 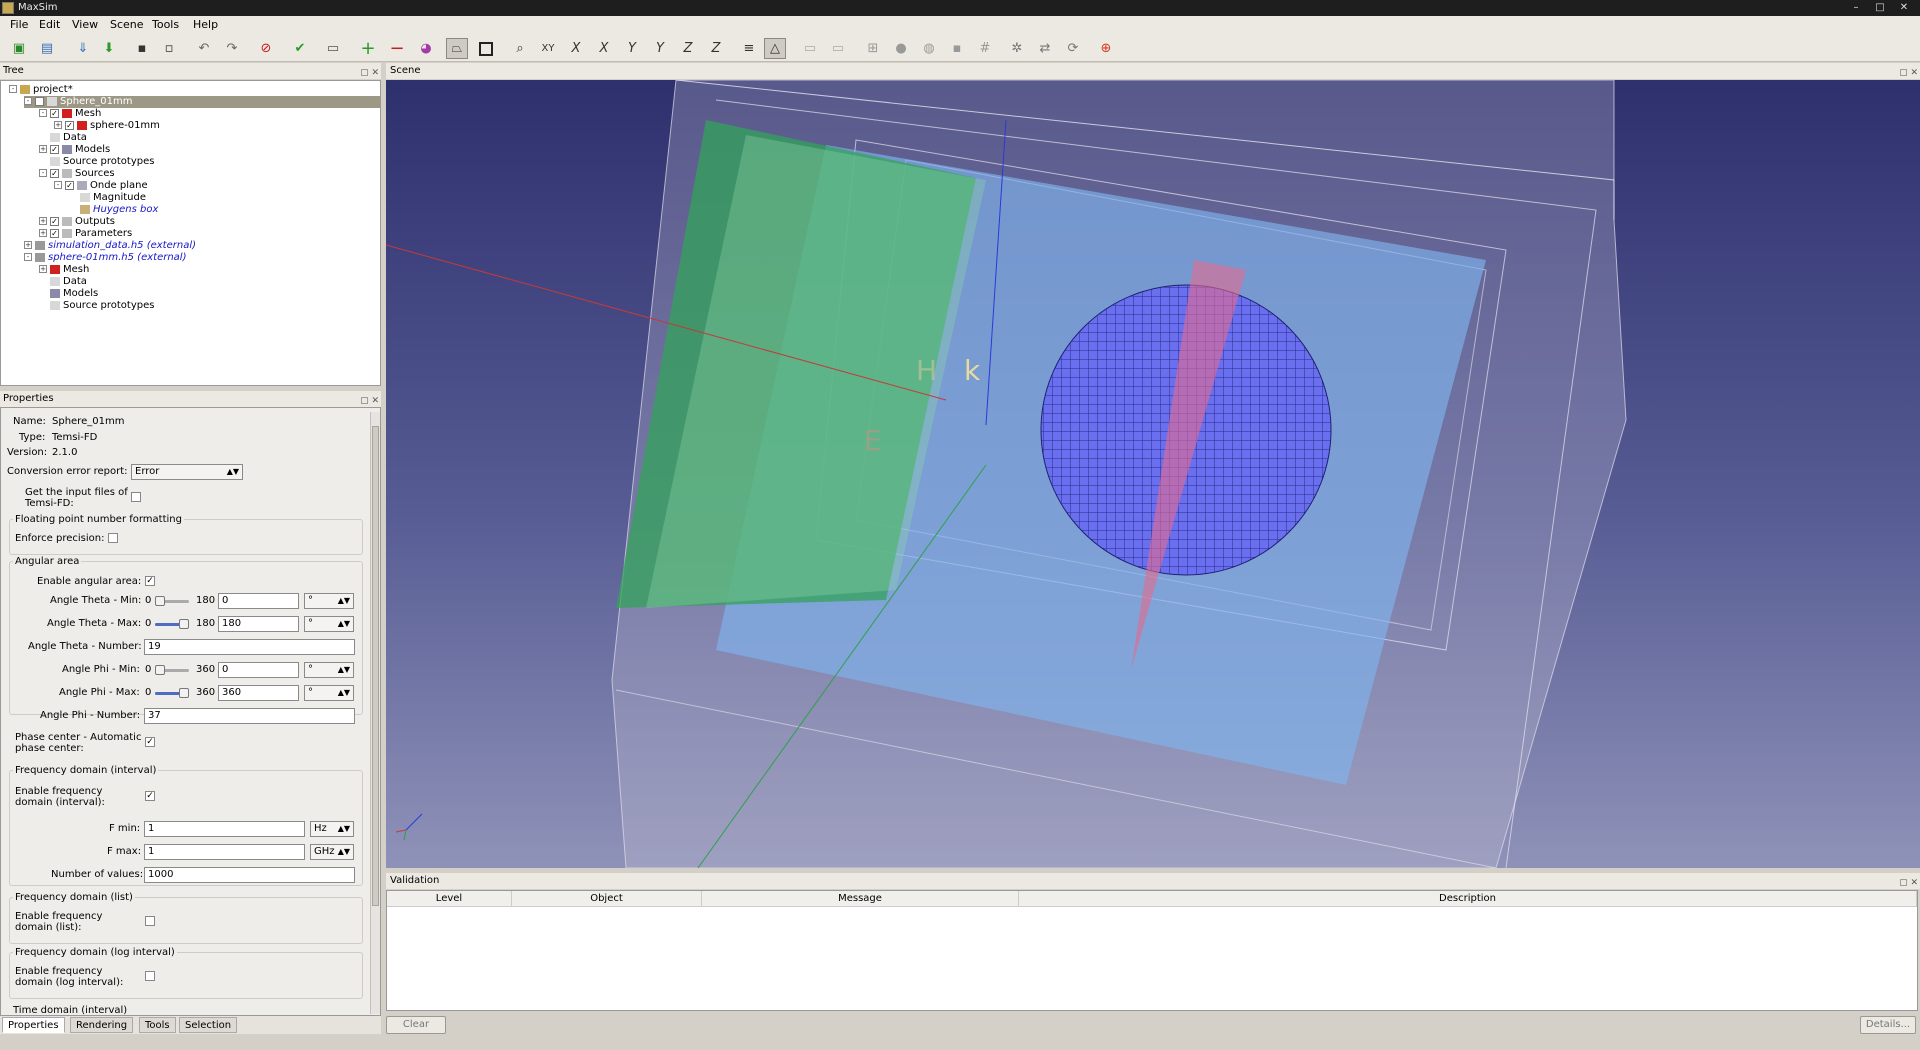 I want to click on tree-item: - sphere-01mm.h5 (external), so click(x=105, y=258).